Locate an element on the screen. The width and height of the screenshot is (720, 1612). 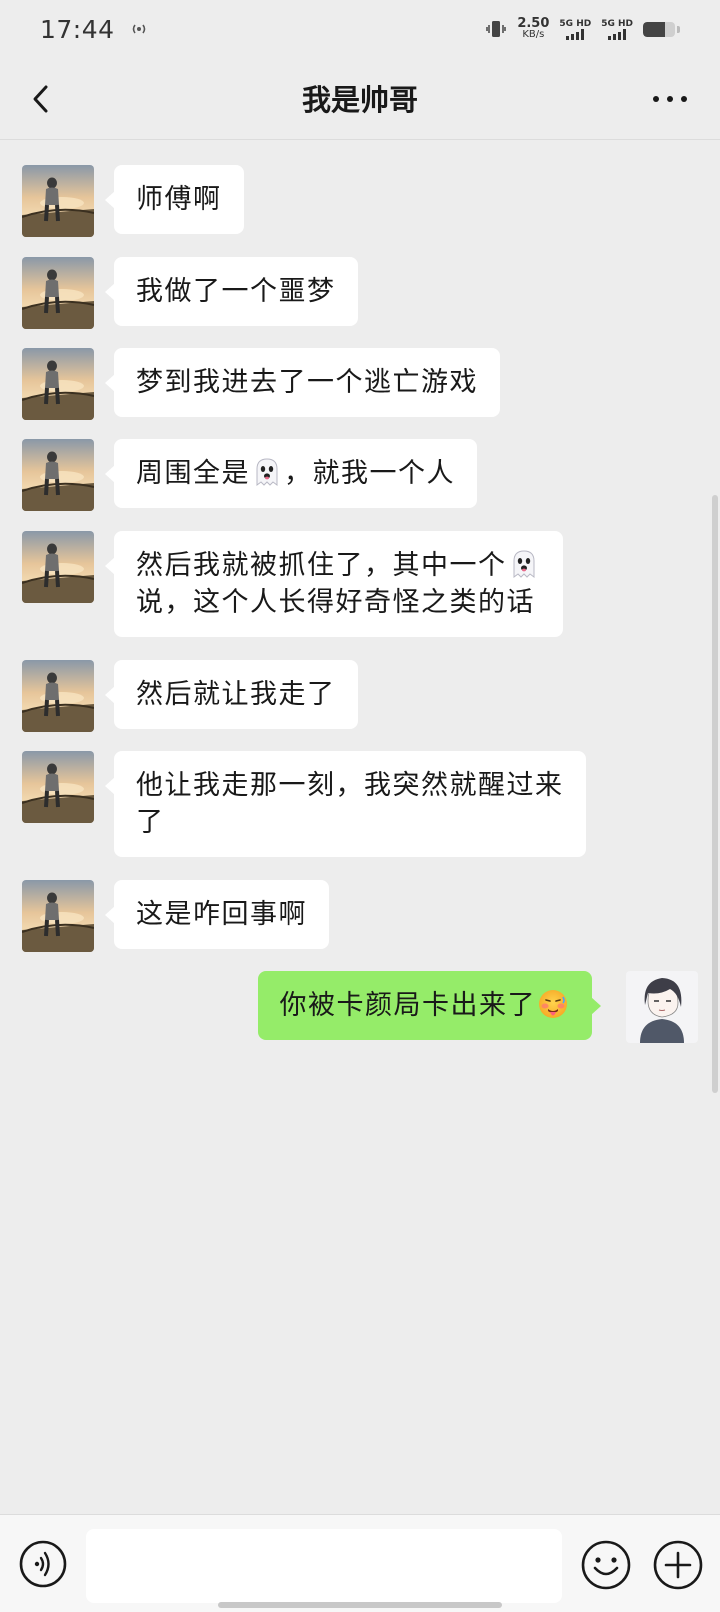
signal-wave-icon is located at coordinates (138, 29).